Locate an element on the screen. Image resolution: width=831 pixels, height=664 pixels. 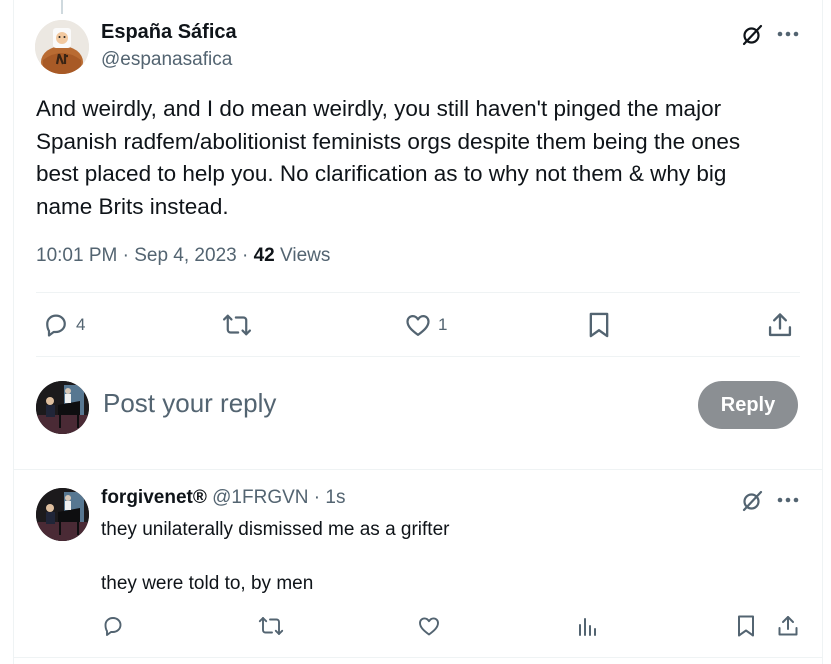
reply-author-name: forgivenet® is located at coordinates (154, 497).